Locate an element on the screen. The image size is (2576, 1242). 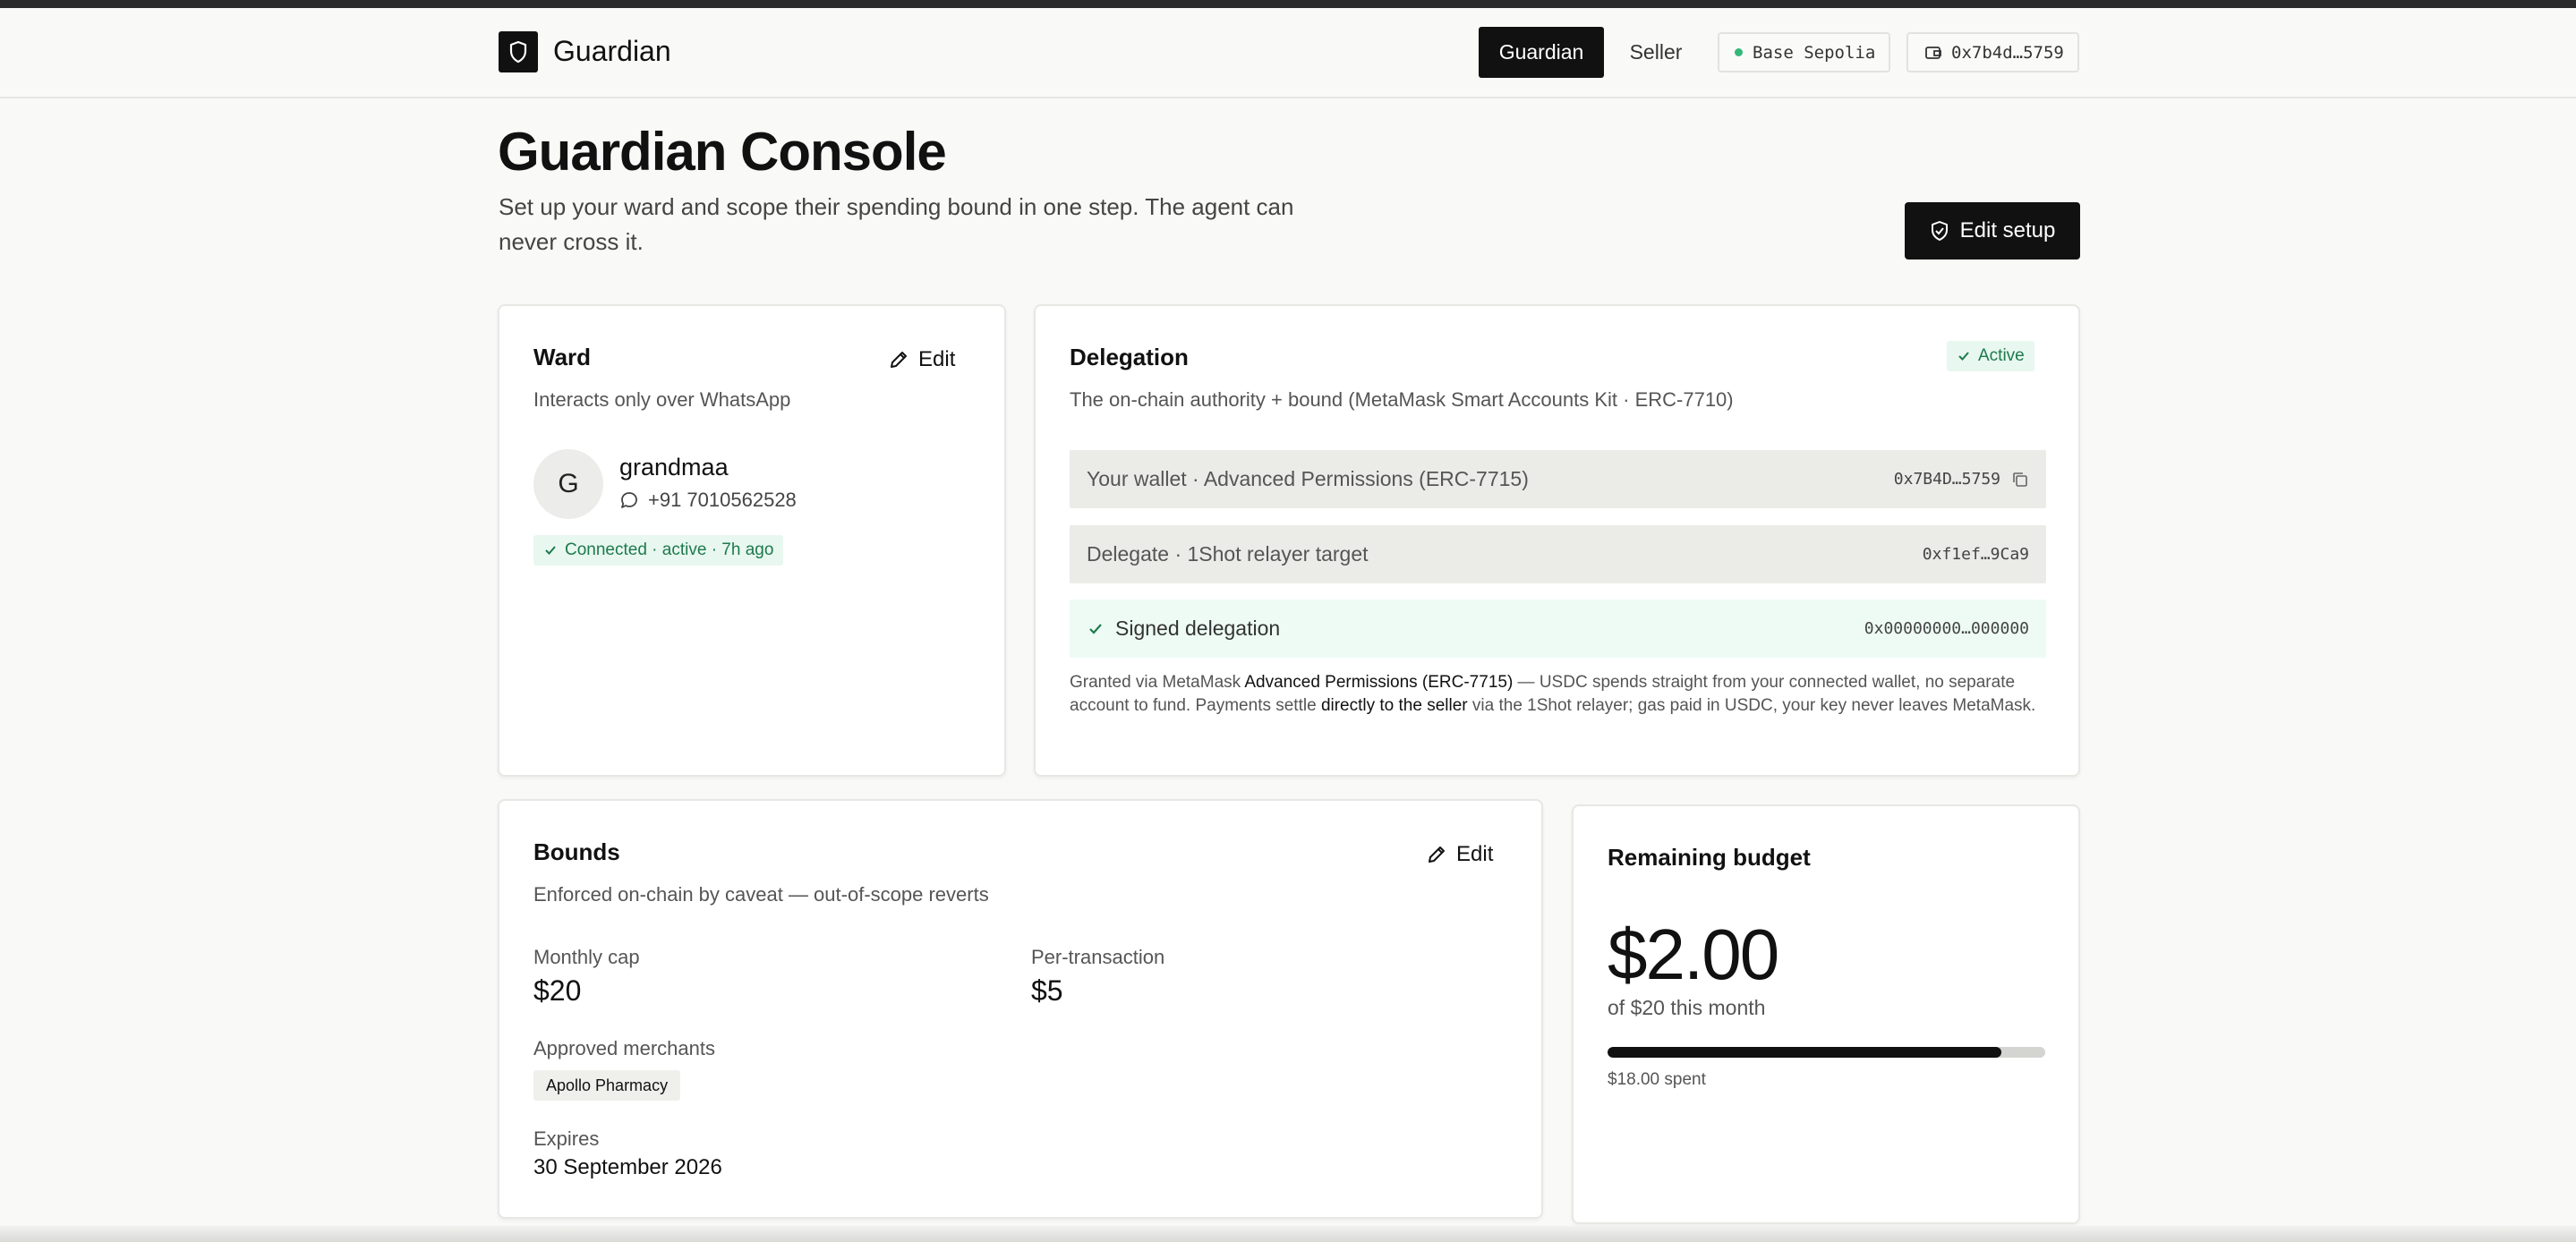
wallet-address-value: 0x7B4D…5759 is located at coordinates (1946, 480).